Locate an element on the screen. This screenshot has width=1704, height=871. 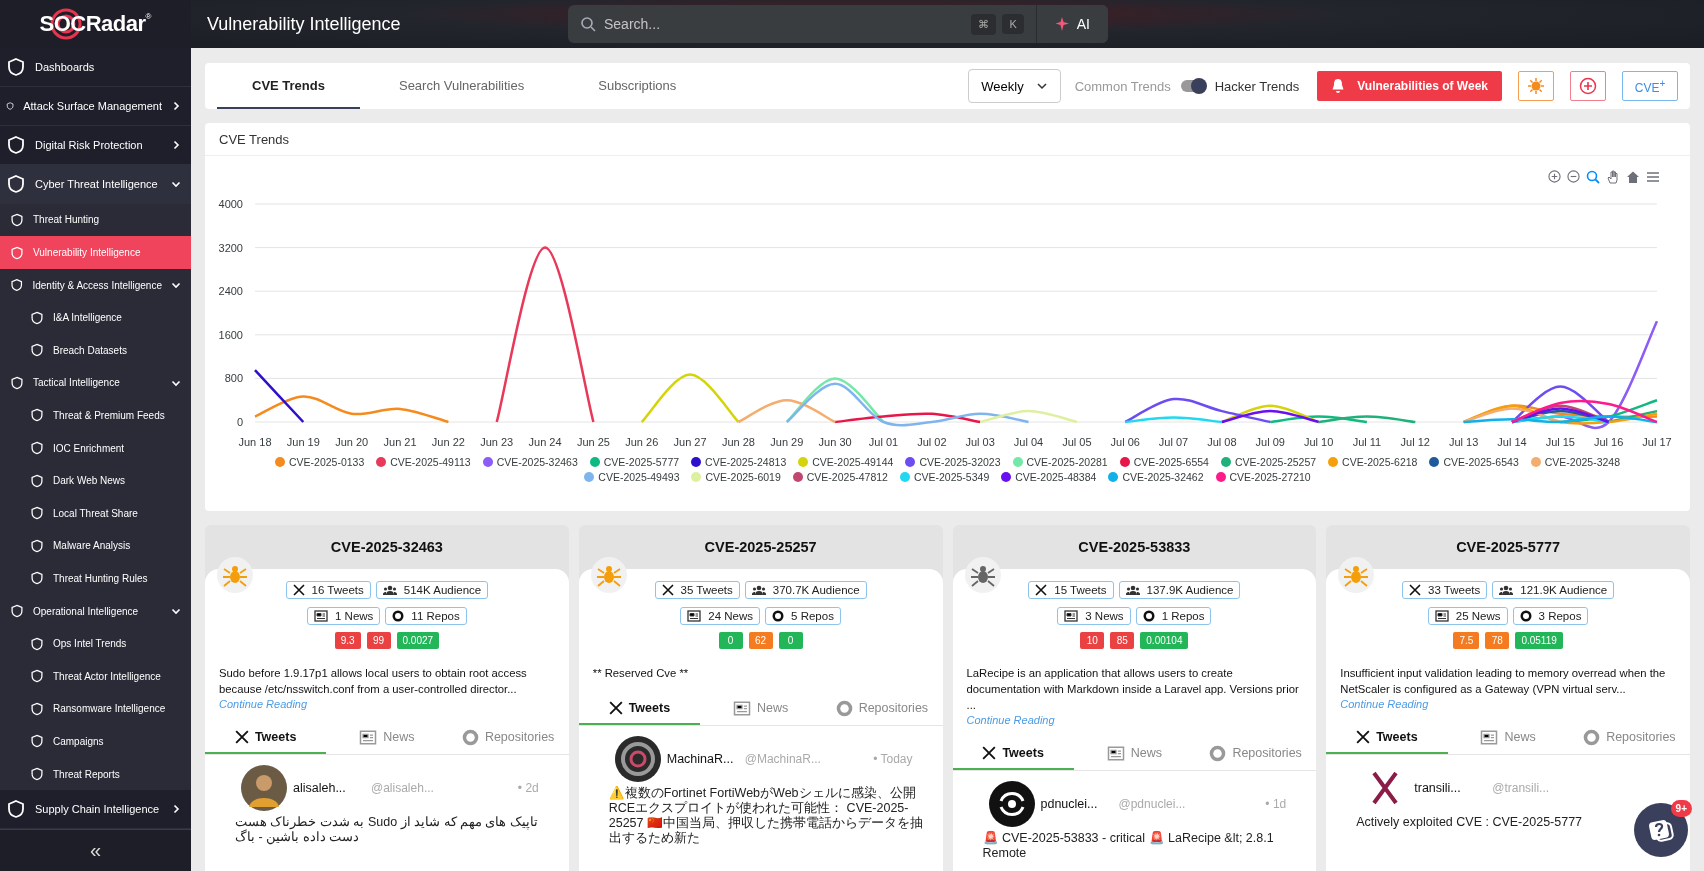
score-badge: 10 is located at coordinates (1092, 640).